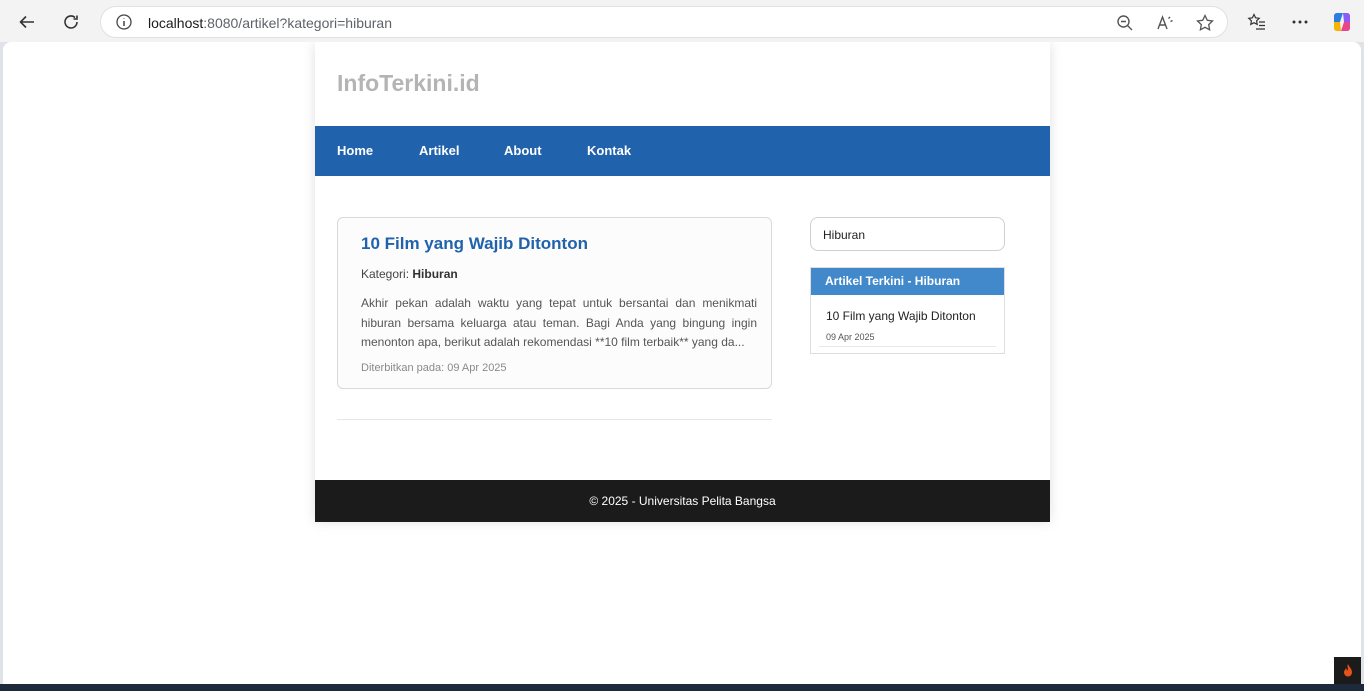 This screenshot has height=691, width=1364. I want to click on taskbar-strip, so click(682, 687).